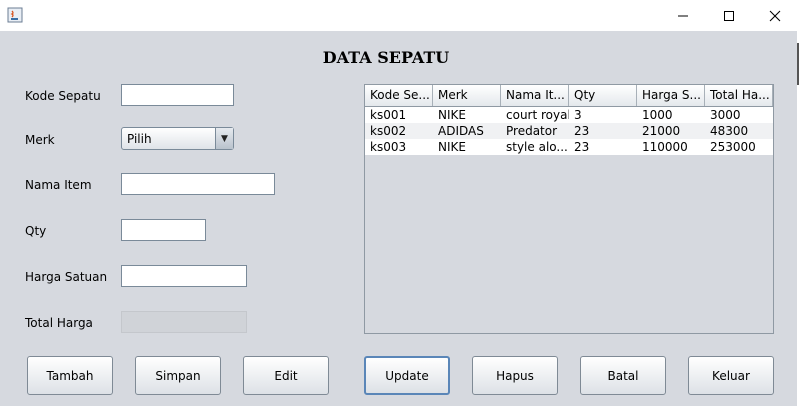 The width and height of the screenshot is (800, 406). Describe the element at coordinates (58, 185) in the screenshot. I see `nama-item-label: Nama Item` at that location.